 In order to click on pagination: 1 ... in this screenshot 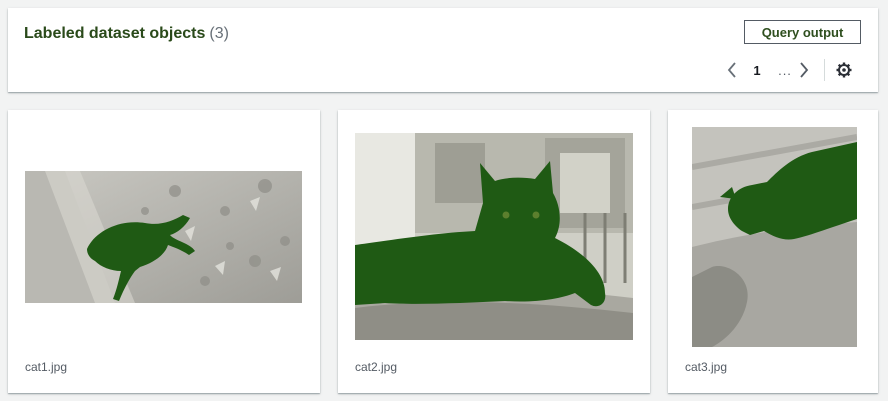, I will do `click(788, 70)`.